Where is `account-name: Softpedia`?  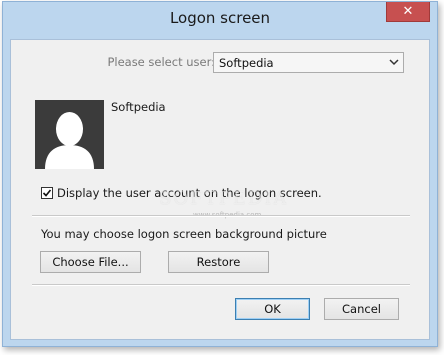
account-name: Softpedia is located at coordinates (138, 107).